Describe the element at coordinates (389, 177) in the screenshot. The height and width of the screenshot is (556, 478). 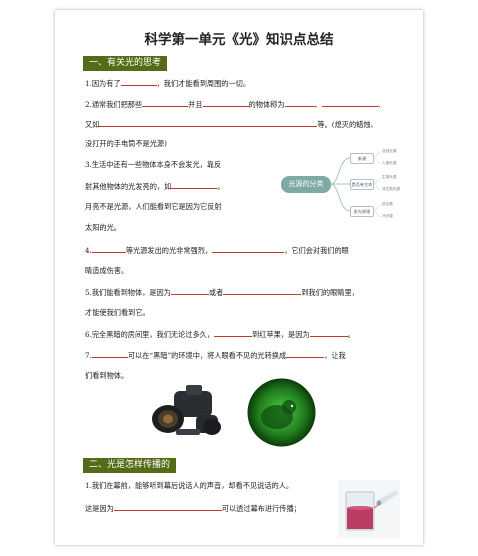
I see `mindmap-leaf: 生物光源` at that location.